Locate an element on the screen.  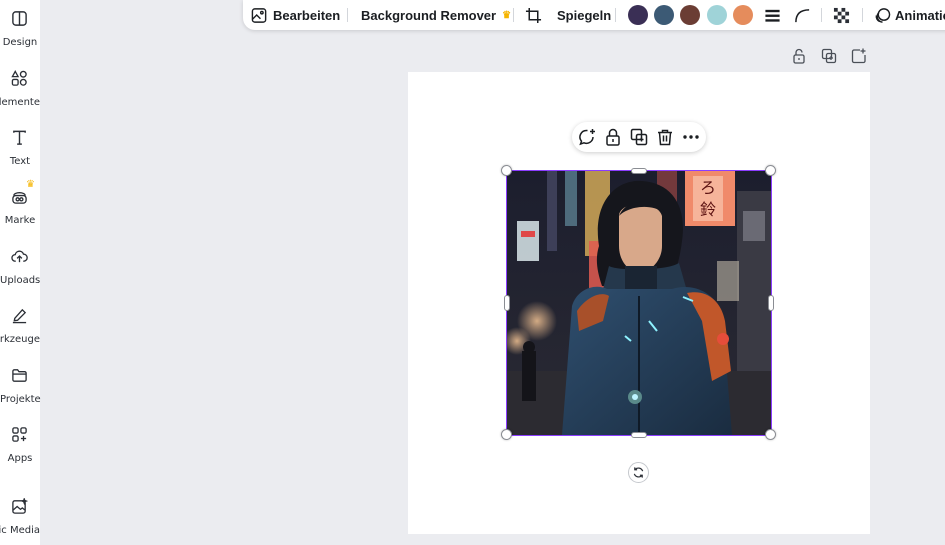
selected-image: ろ 鈴 is located at coordinates (639, 303).